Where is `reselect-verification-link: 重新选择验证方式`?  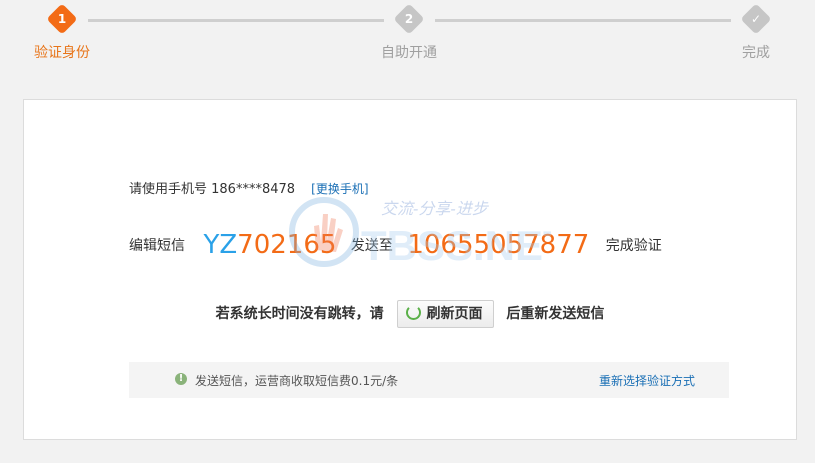
reselect-verification-link: 重新选择验证方式 is located at coordinates (647, 380).